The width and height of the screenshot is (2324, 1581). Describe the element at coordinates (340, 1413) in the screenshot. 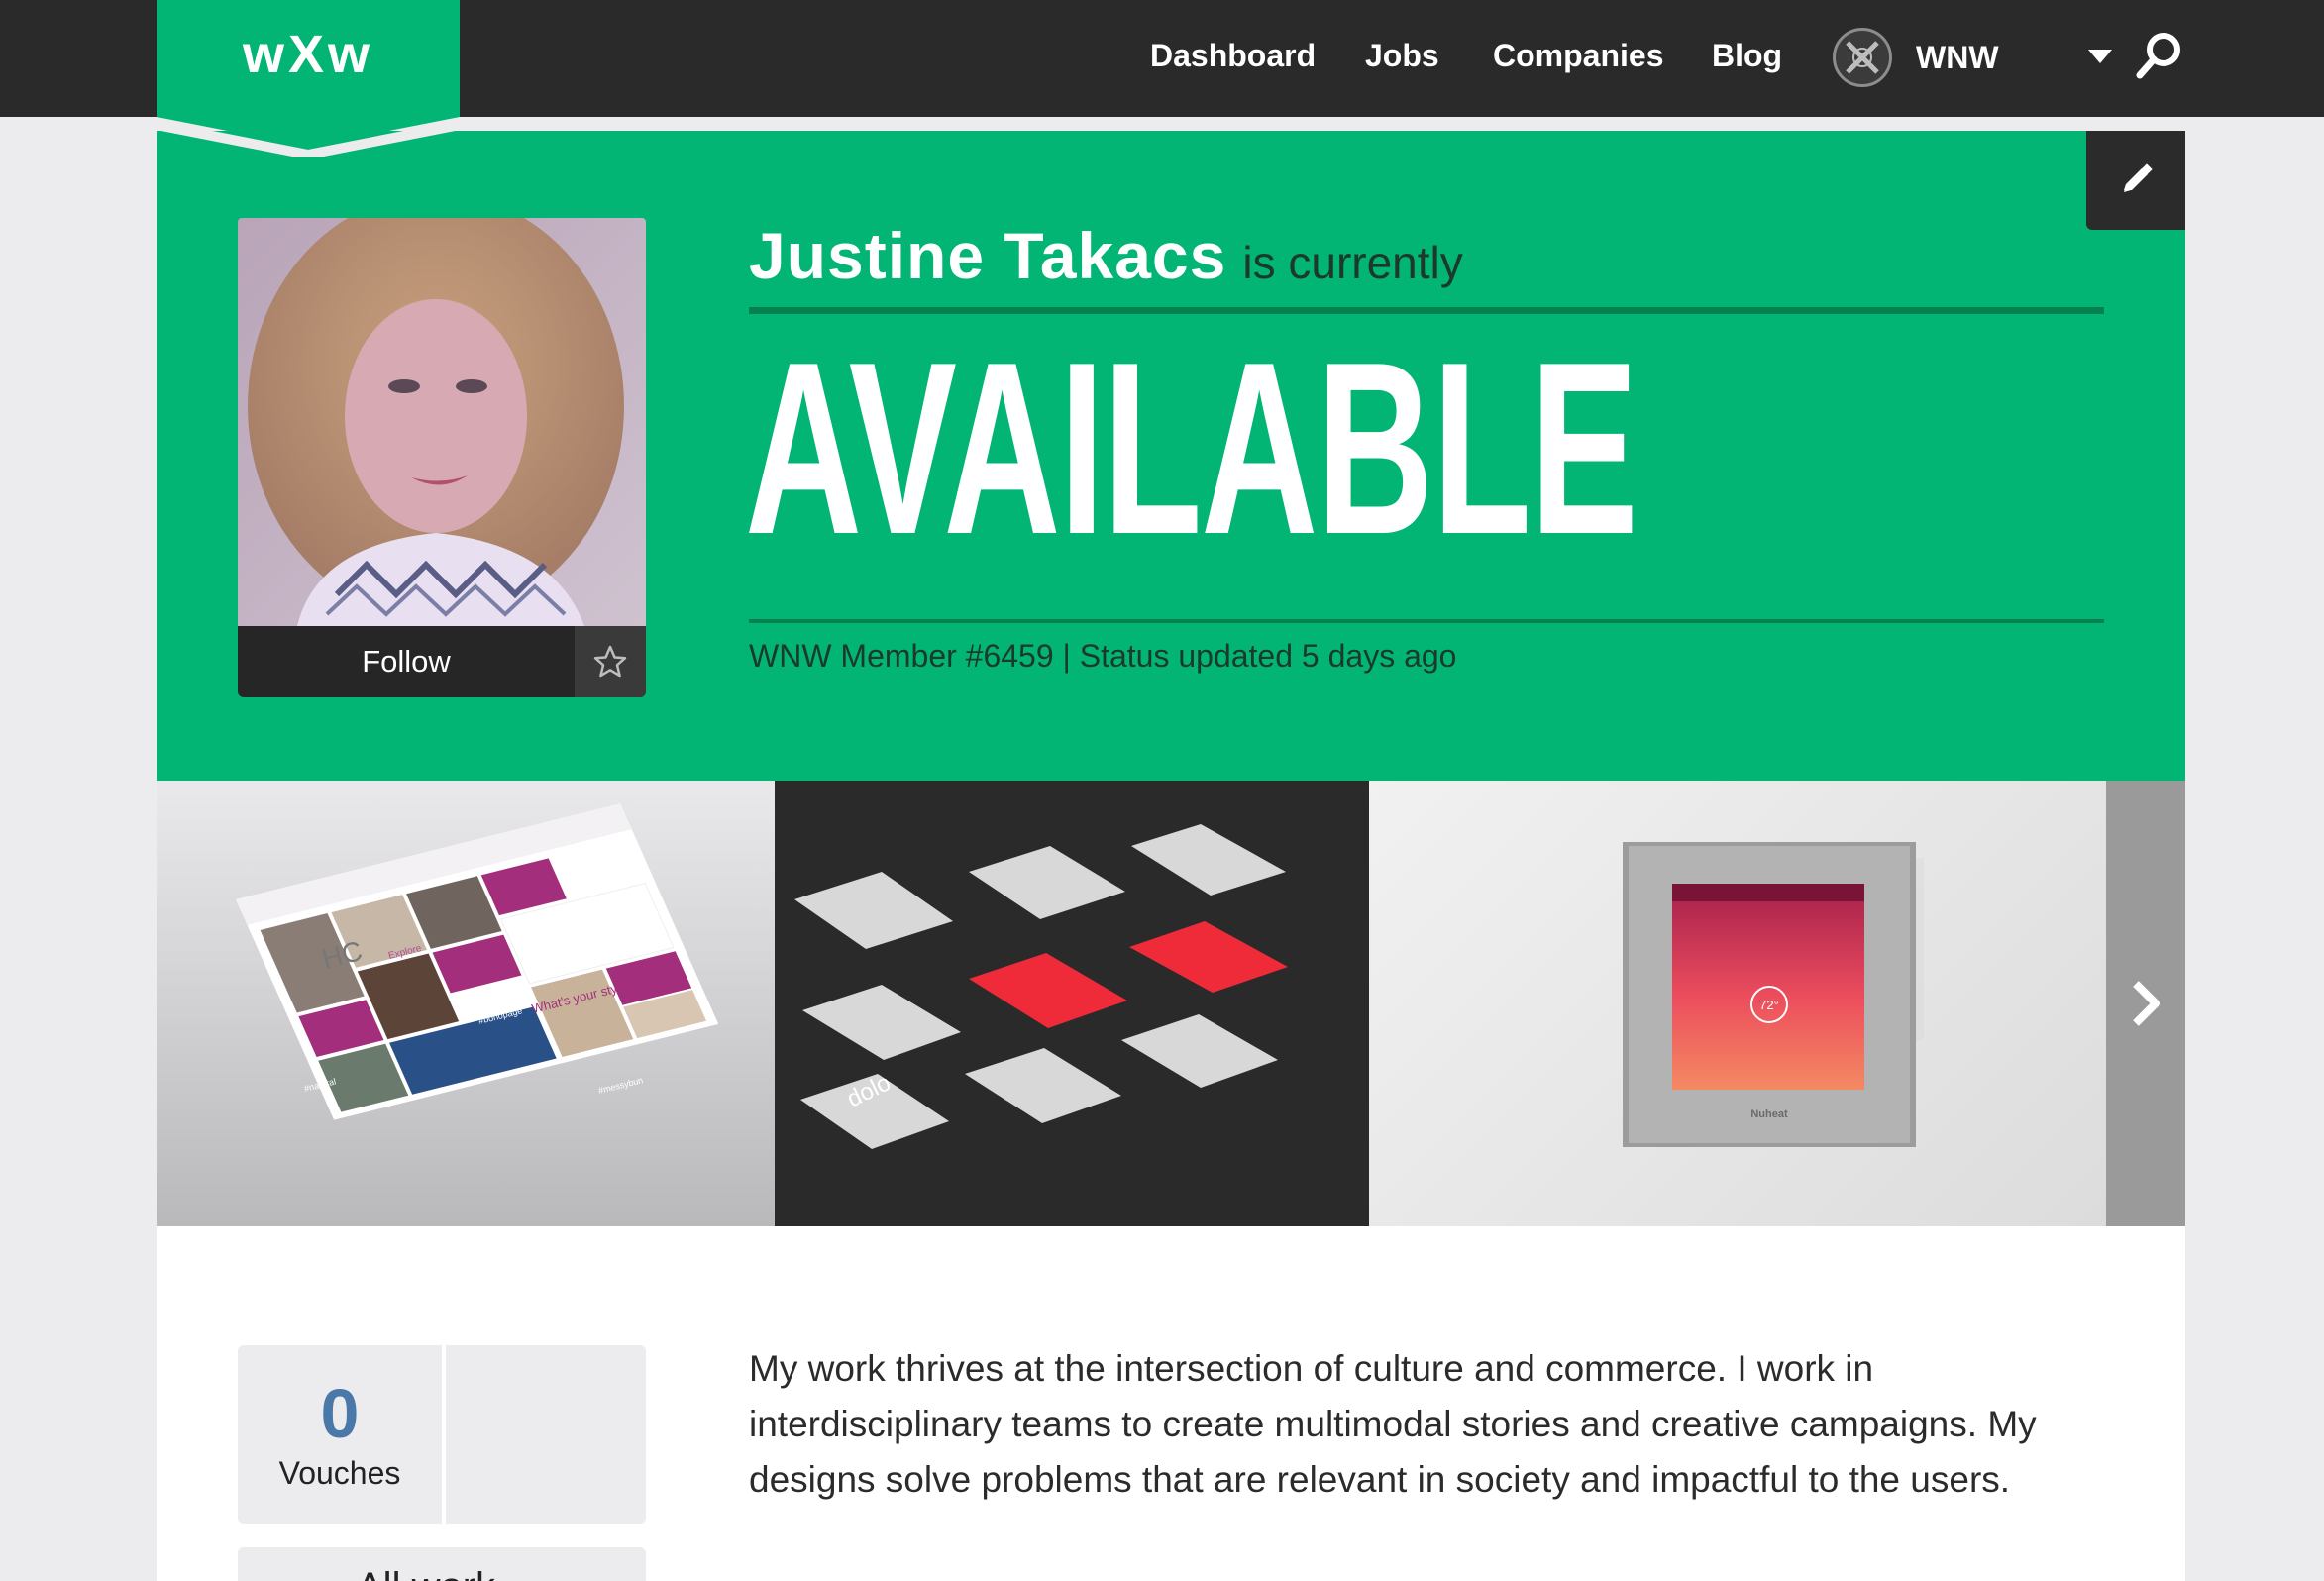

I see `vouches-count: 0` at that location.